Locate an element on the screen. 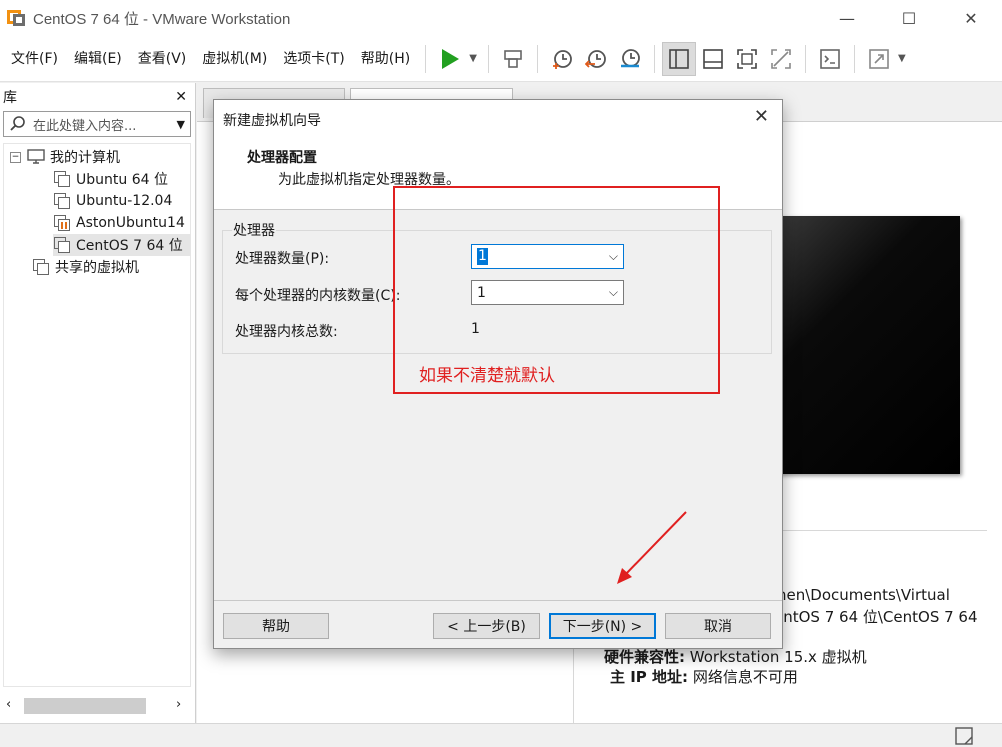 Image resolution: width=1002 pixels, height=747 pixels. send-keys-button is located at coordinates (513, 59).